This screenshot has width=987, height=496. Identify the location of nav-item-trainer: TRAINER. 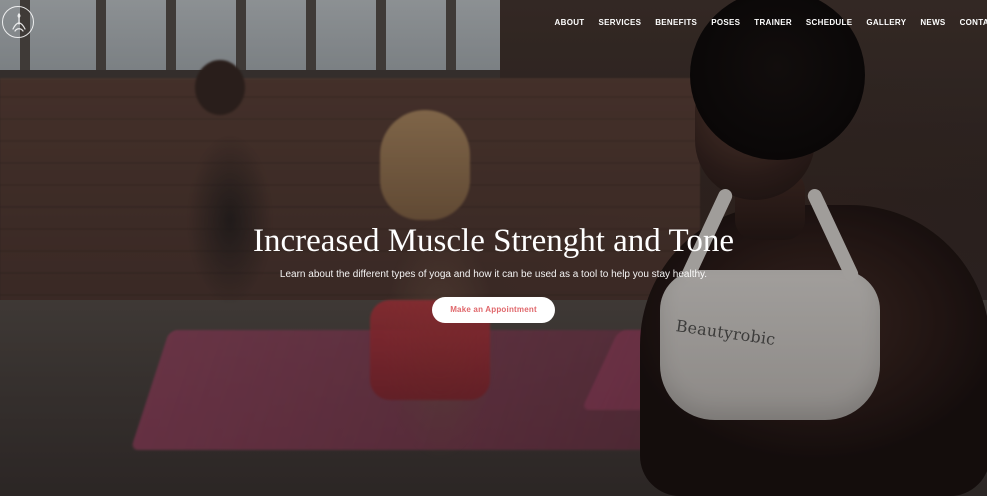
(773, 23).